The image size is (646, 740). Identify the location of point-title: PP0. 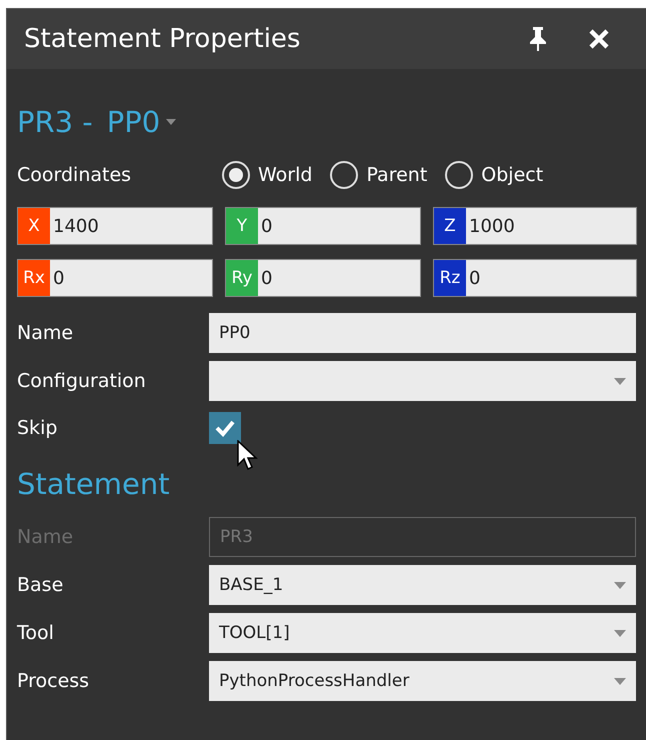
(133, 122).